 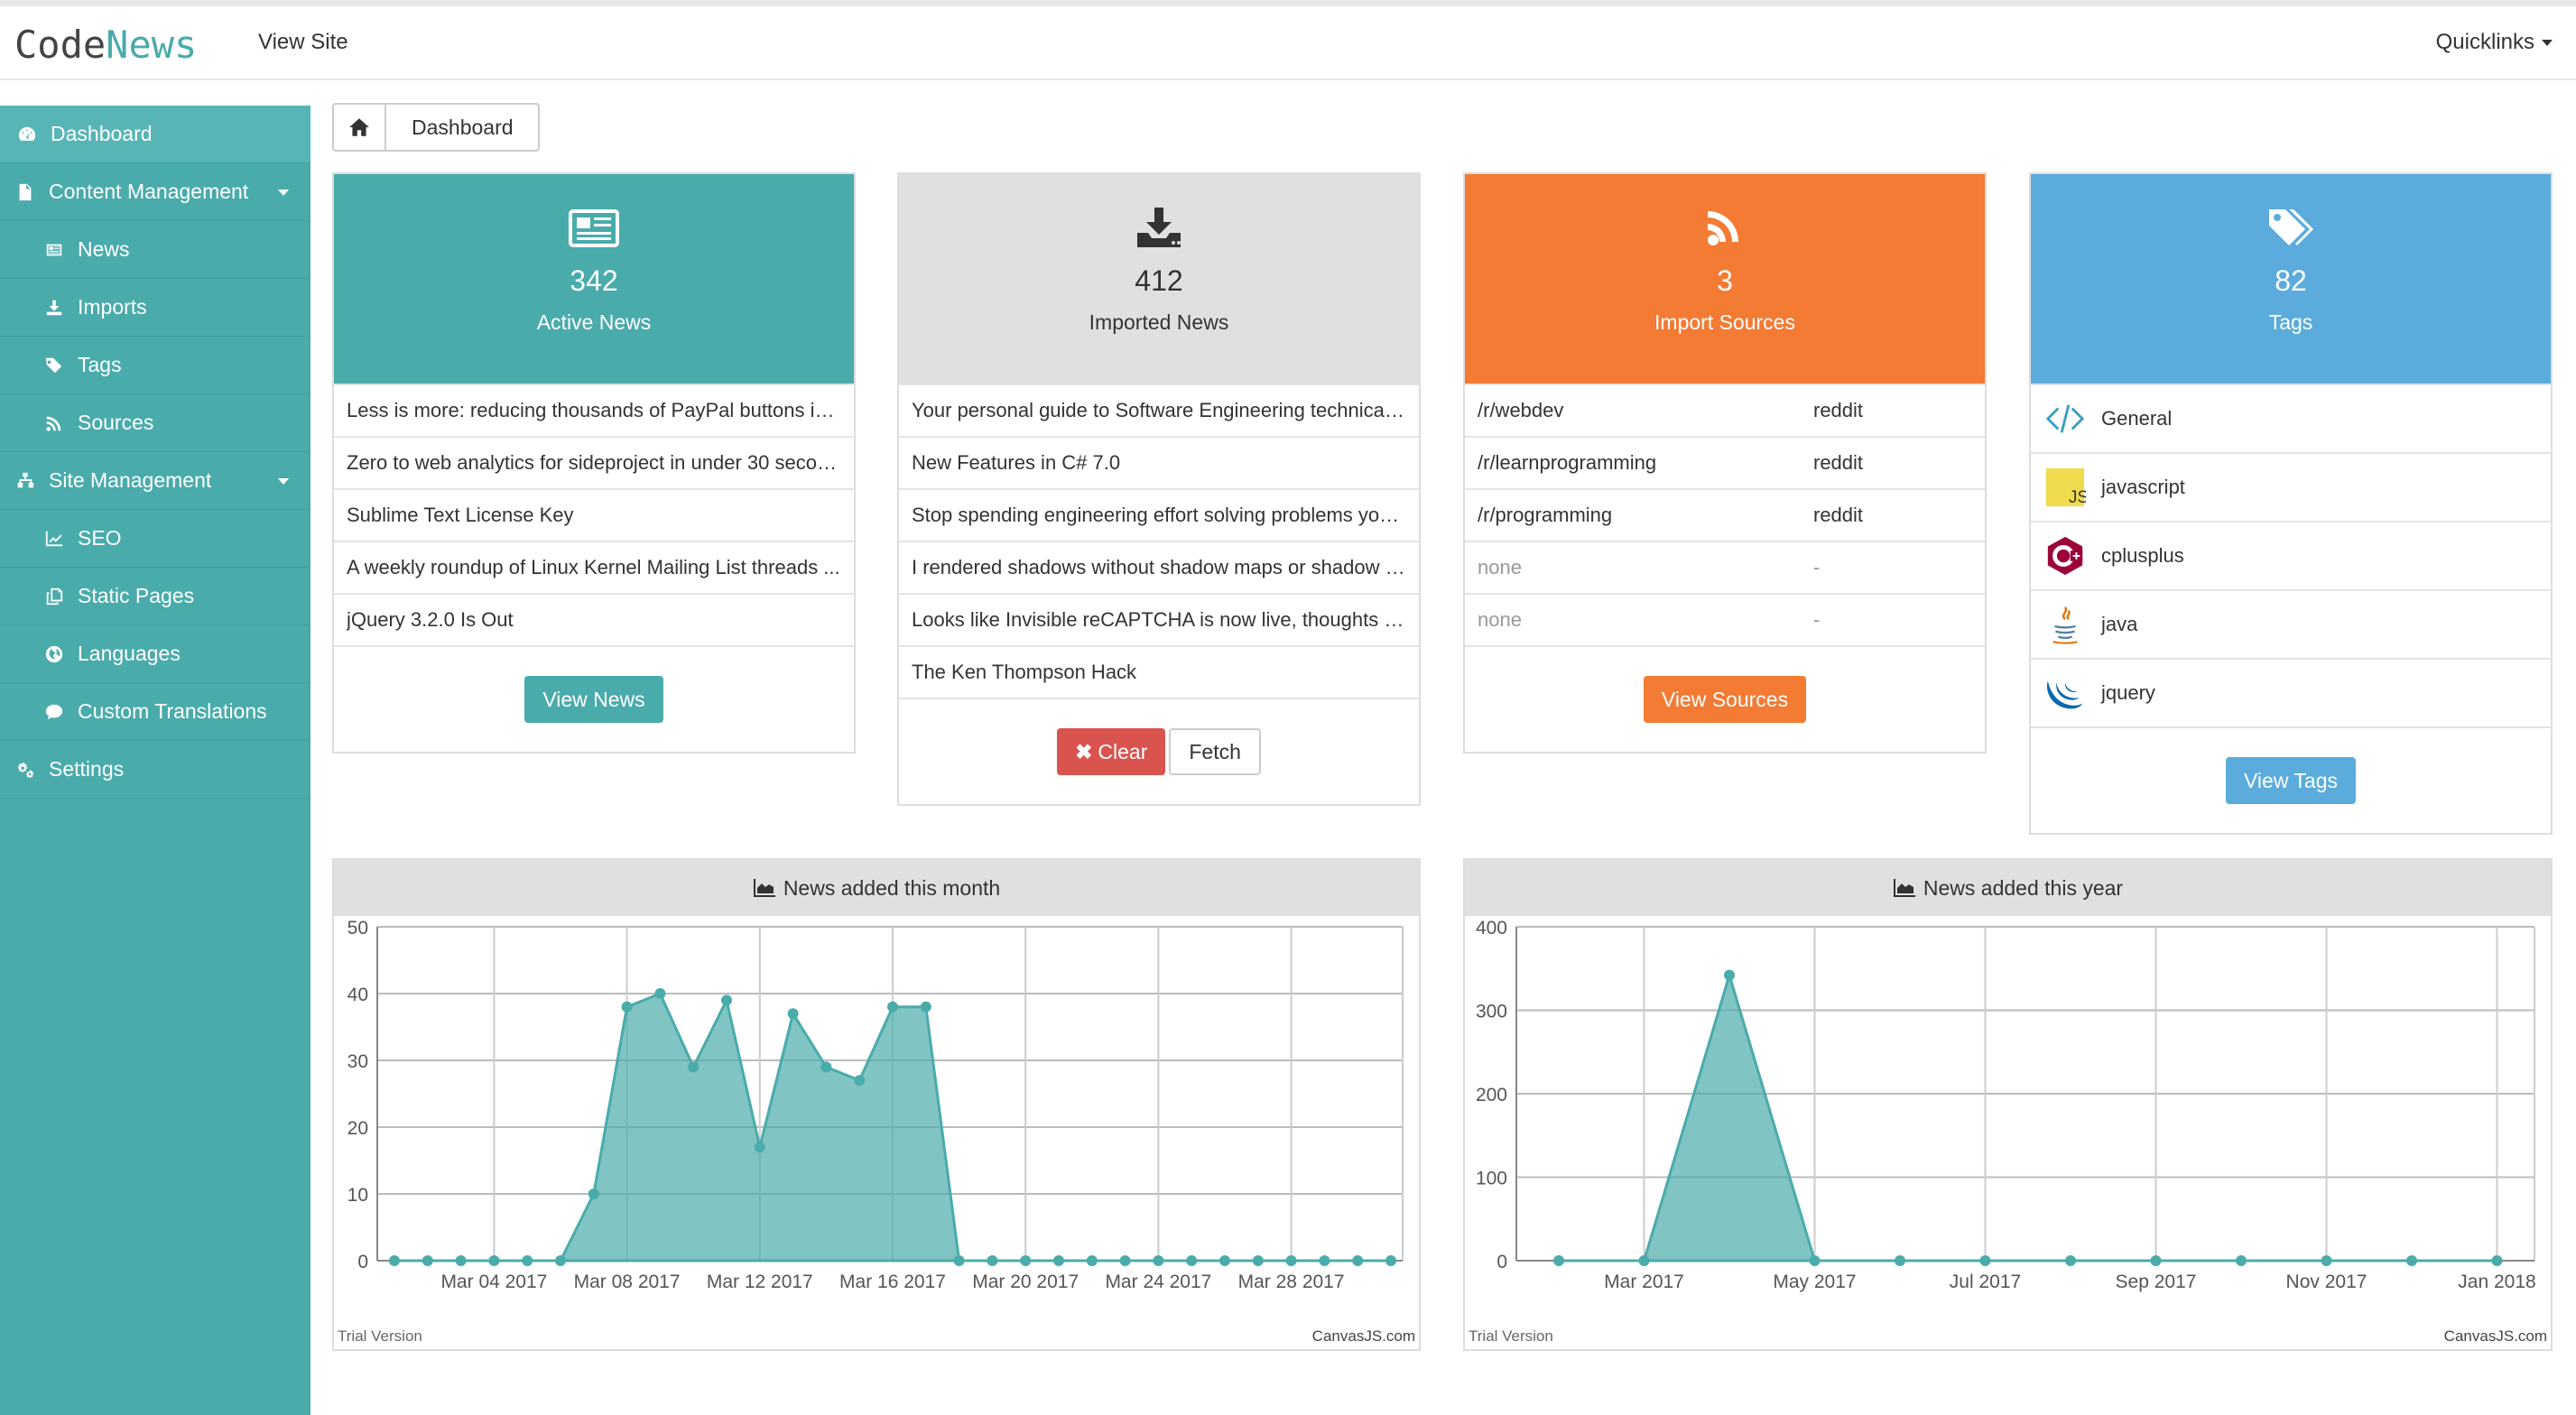 I want to click on source-name: none, so click(x=1500, y=619).